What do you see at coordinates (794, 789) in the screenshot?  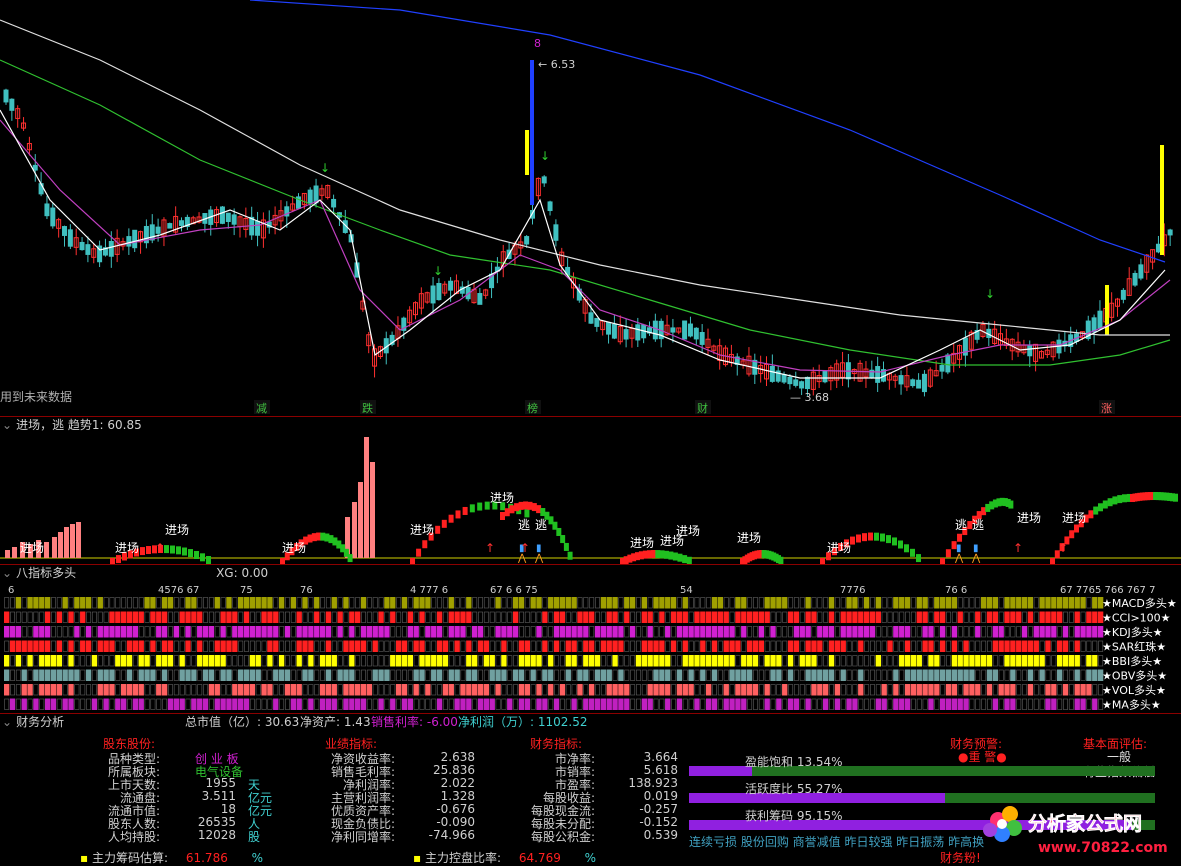 I see `gauge-label: 活跃度比 55.27%` at bounding box center [794, 789].